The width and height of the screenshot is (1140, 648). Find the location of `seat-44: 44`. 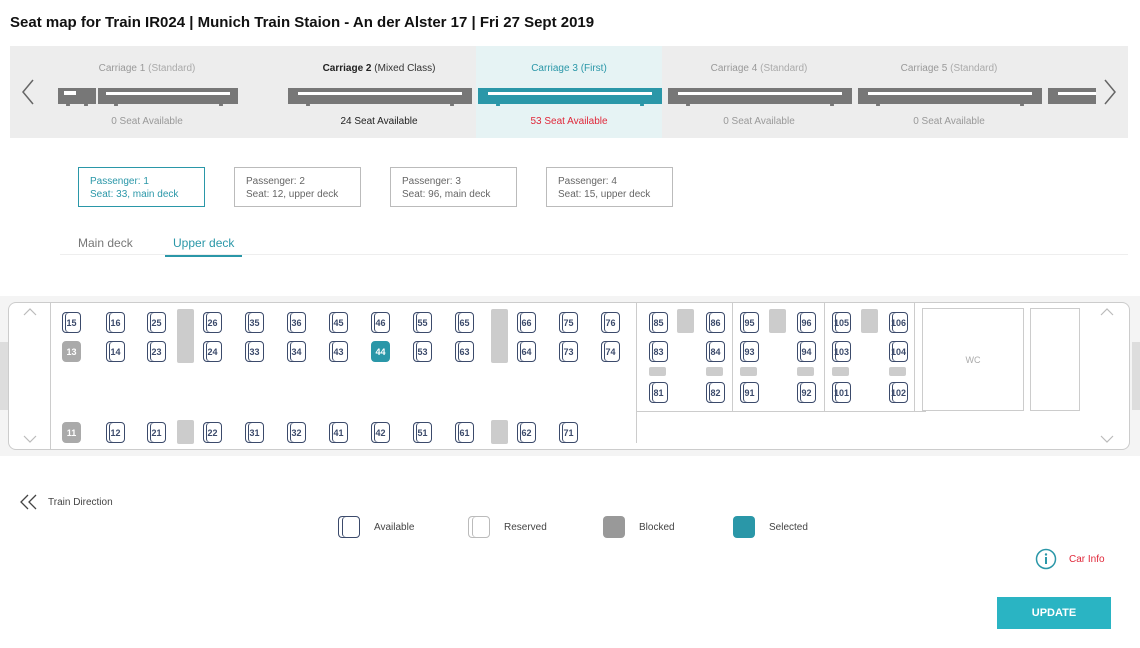

seat-44: 44 is located at coordinates (380, 351).